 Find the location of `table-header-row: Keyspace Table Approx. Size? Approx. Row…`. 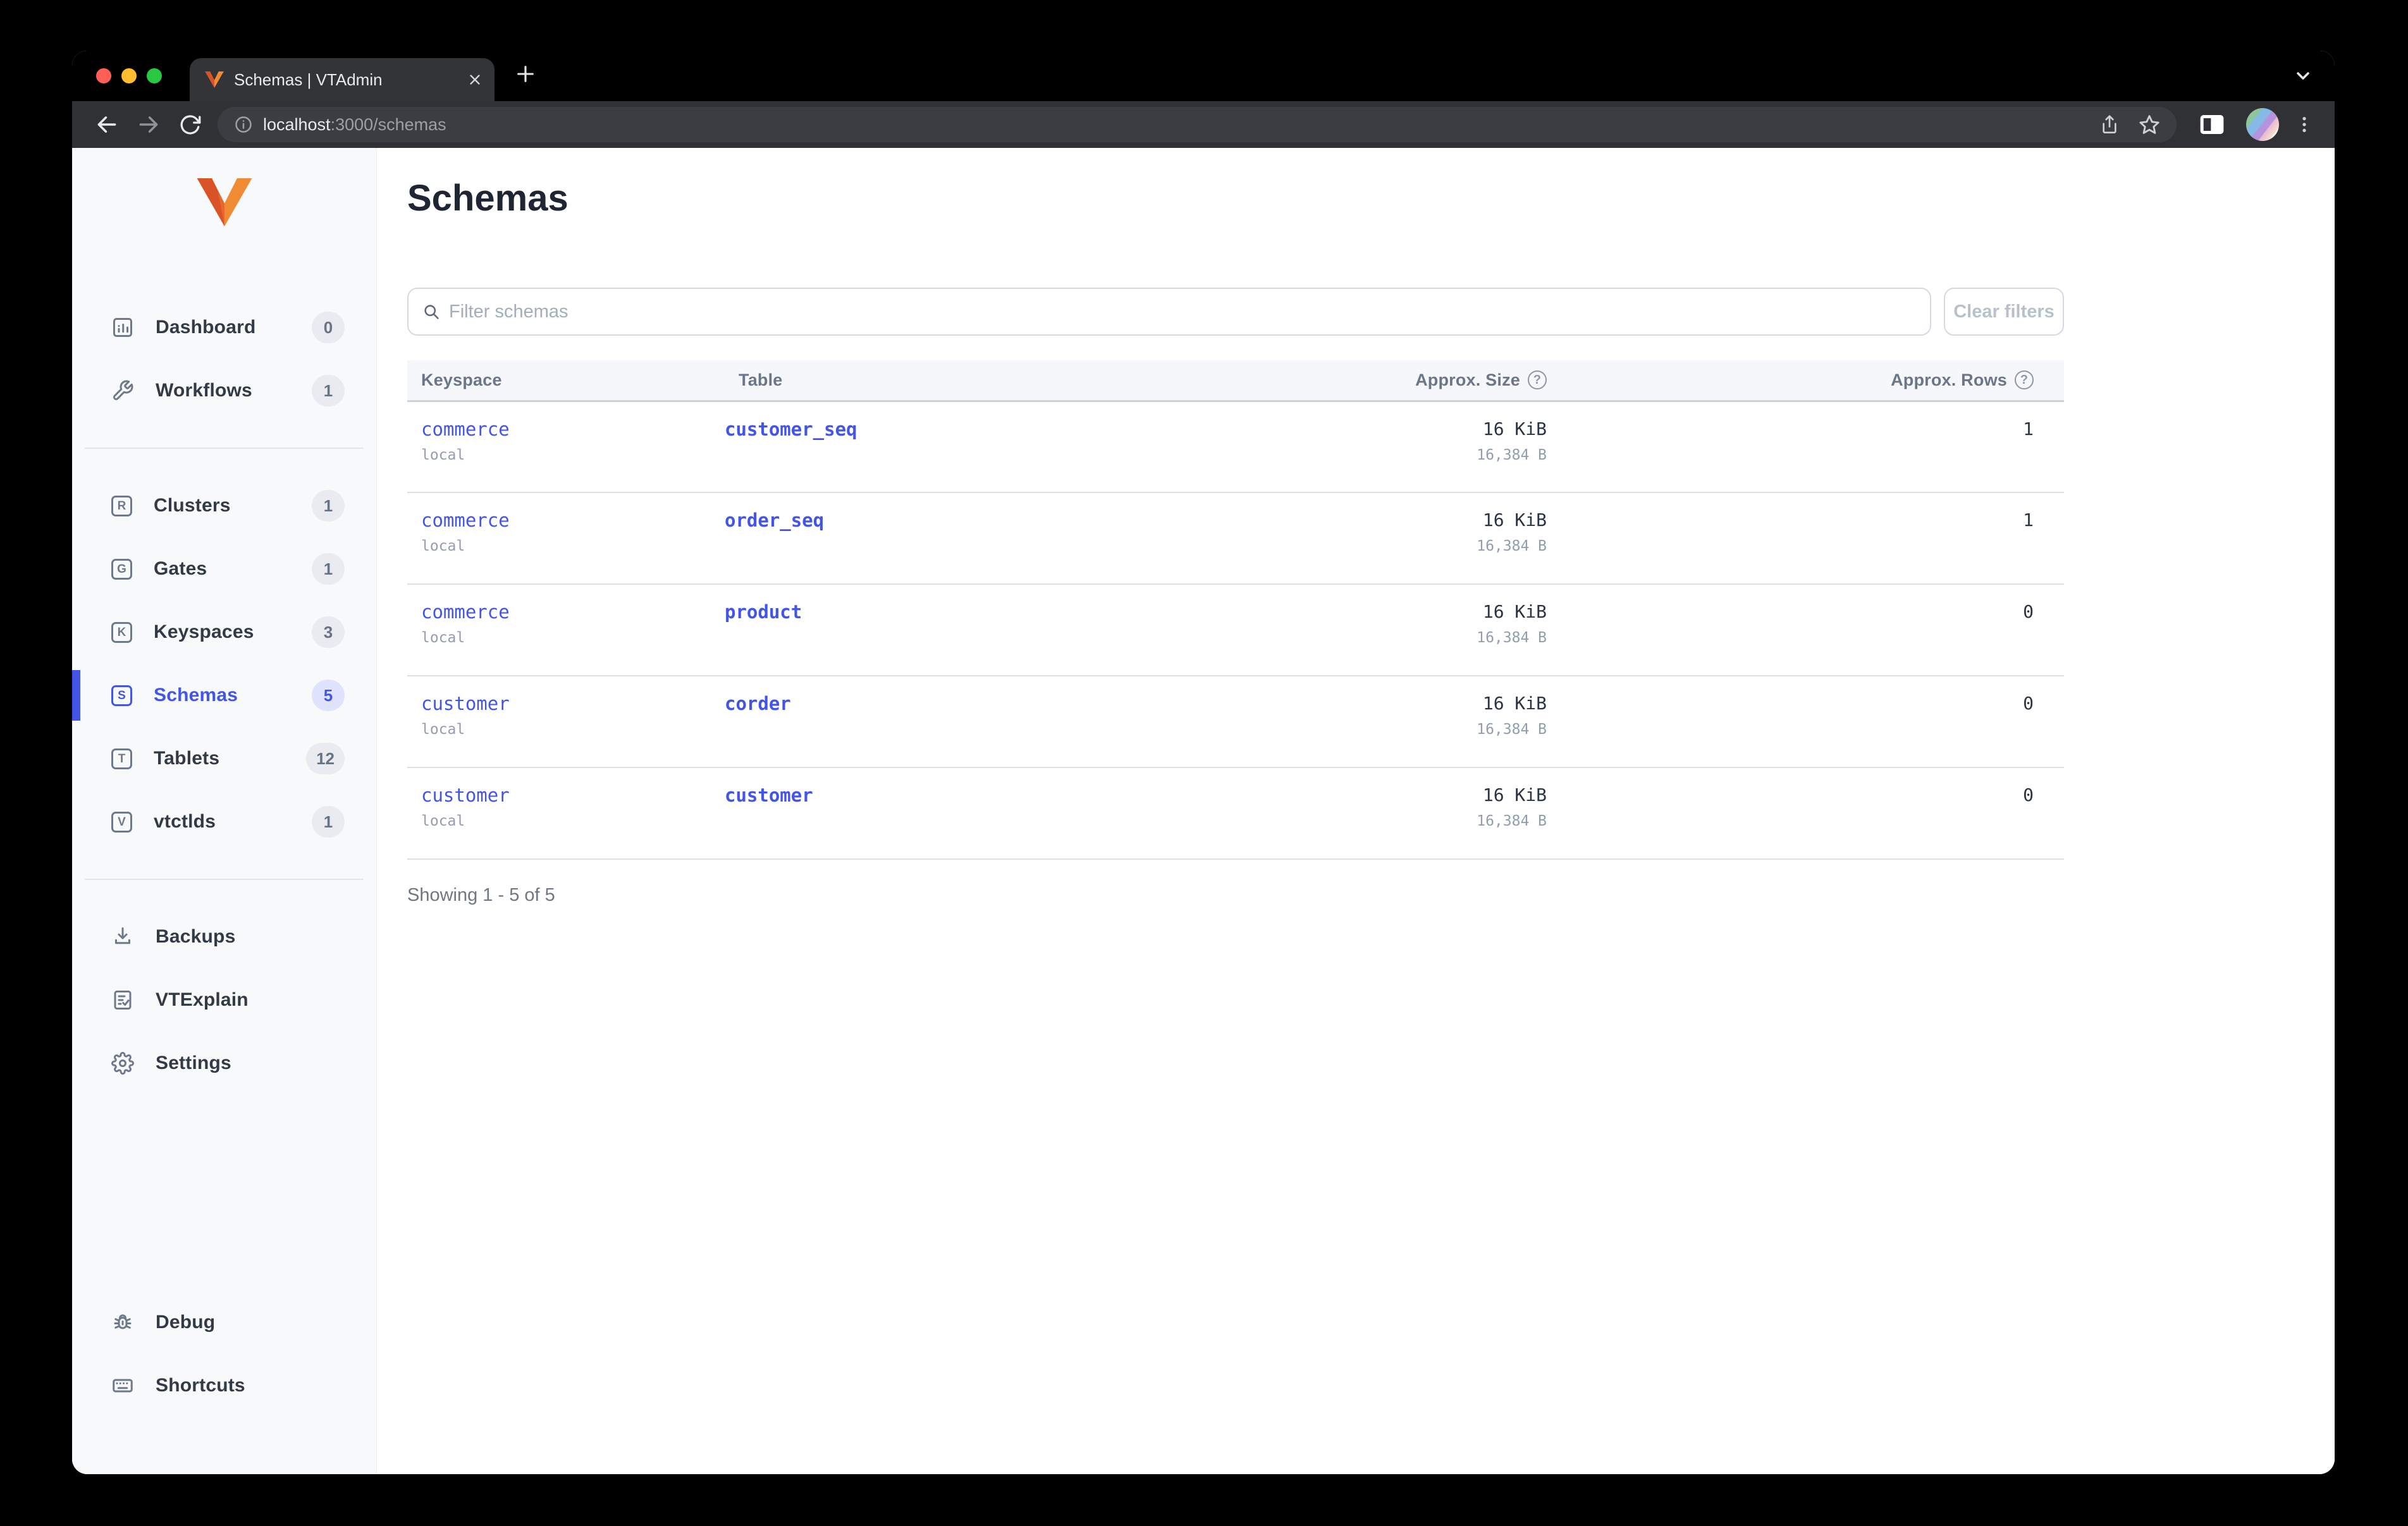

table-header-row: Keyspace Table Approx. Size? Approx. Row… is located at coordinates (1235, 381).